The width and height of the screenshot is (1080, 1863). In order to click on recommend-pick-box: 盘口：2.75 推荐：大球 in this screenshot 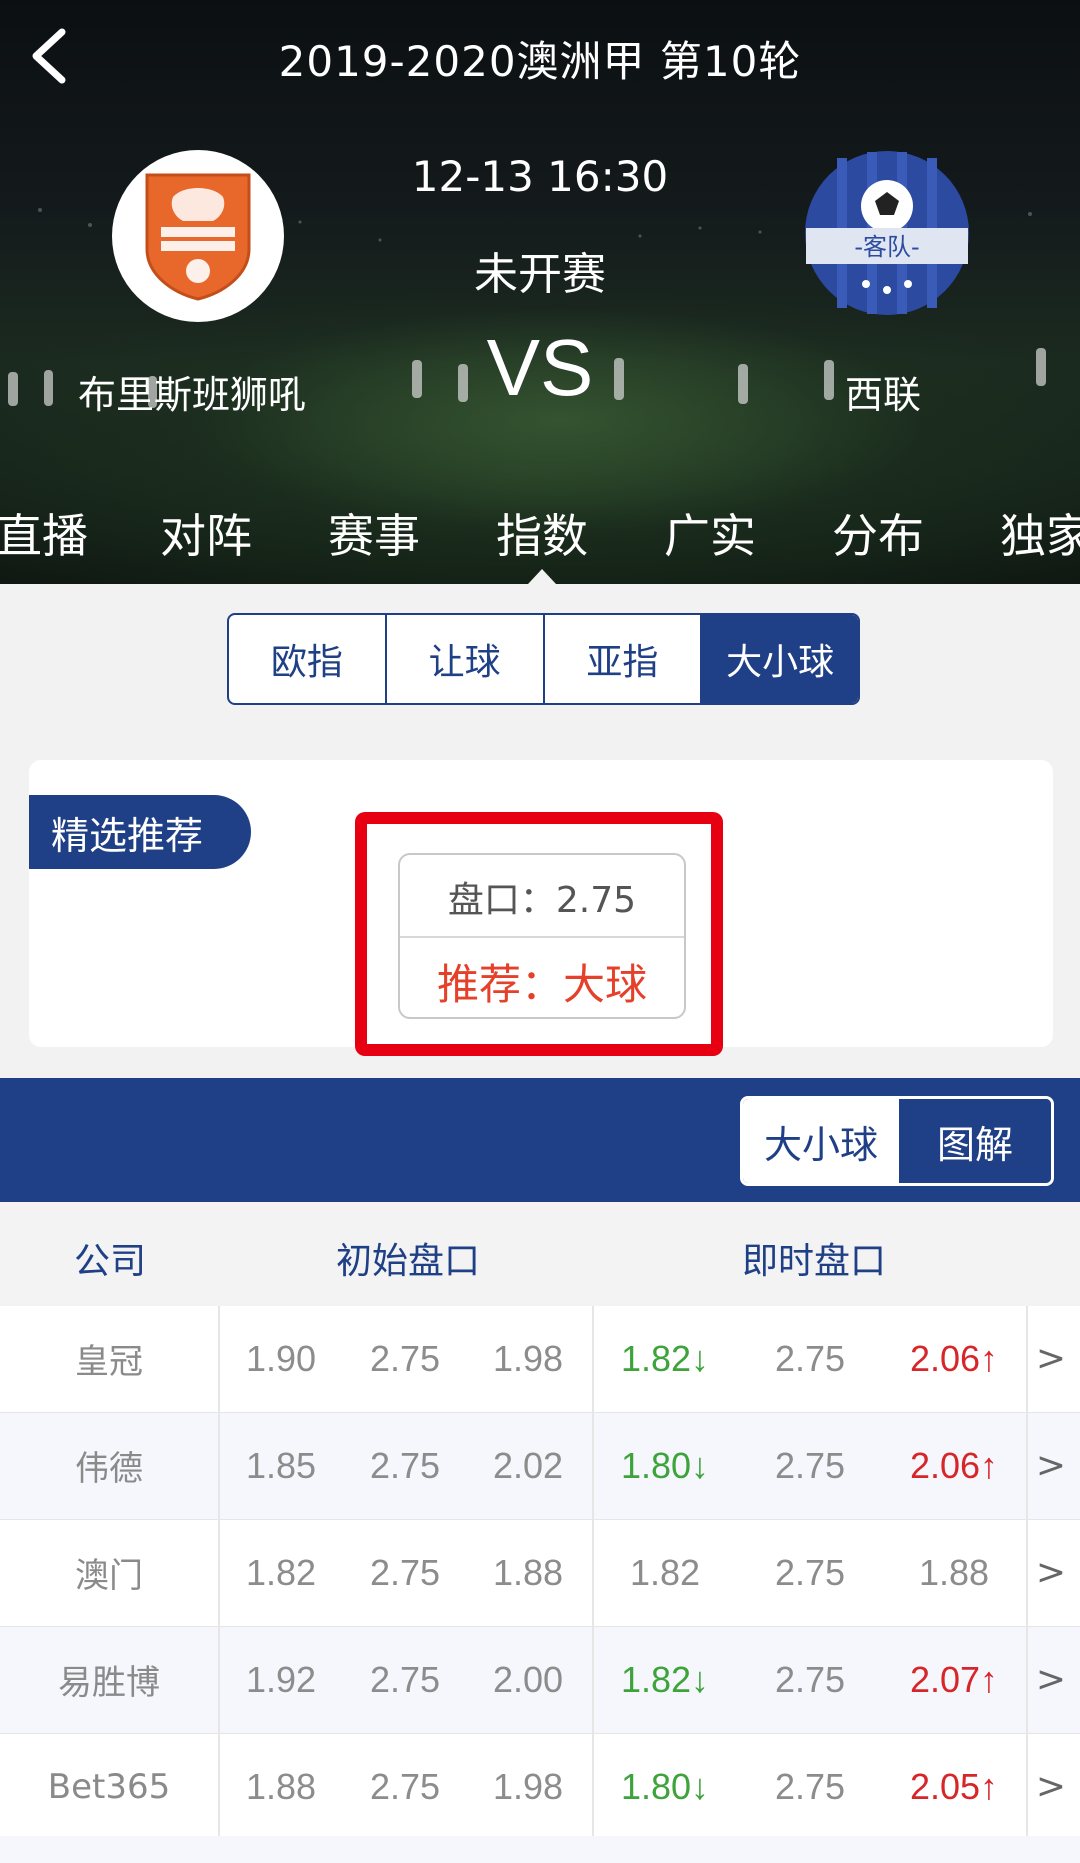, I will do `click(542, 936)`.